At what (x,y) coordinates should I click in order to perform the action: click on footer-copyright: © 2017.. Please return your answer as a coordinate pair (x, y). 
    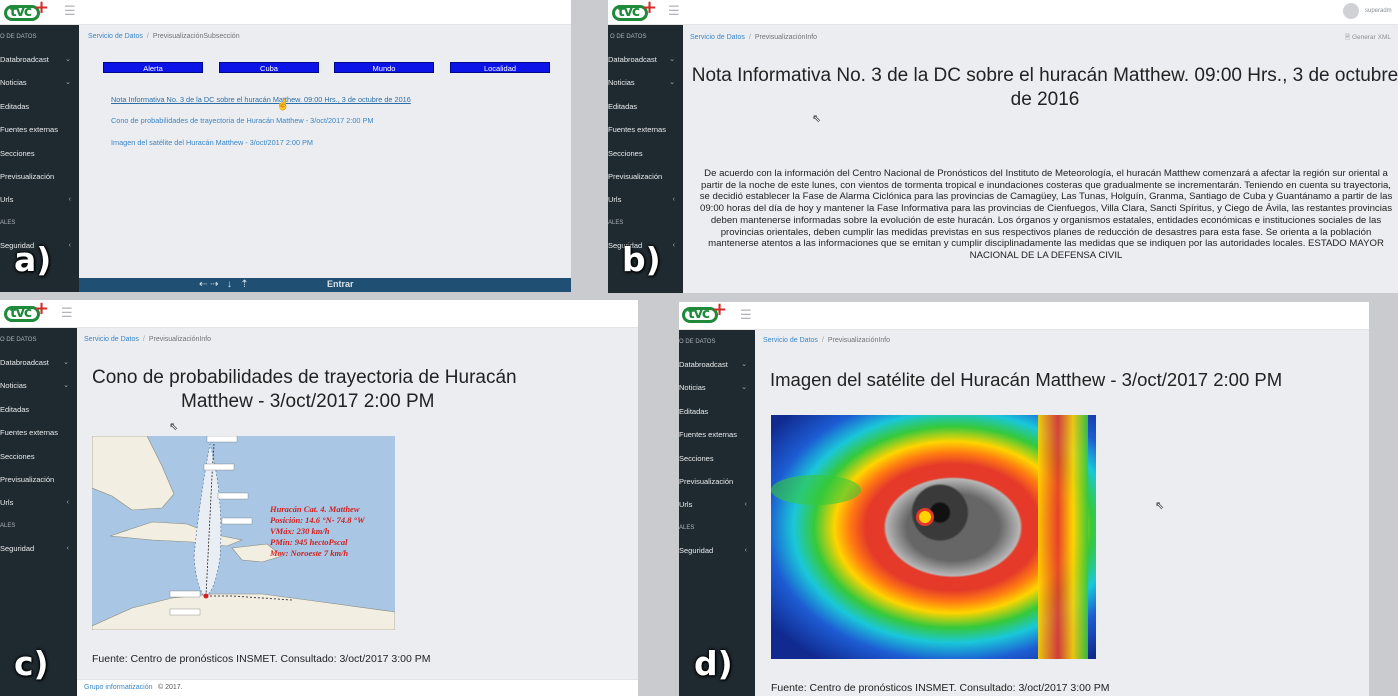
    Looking at the image, I should click on (170, 687).